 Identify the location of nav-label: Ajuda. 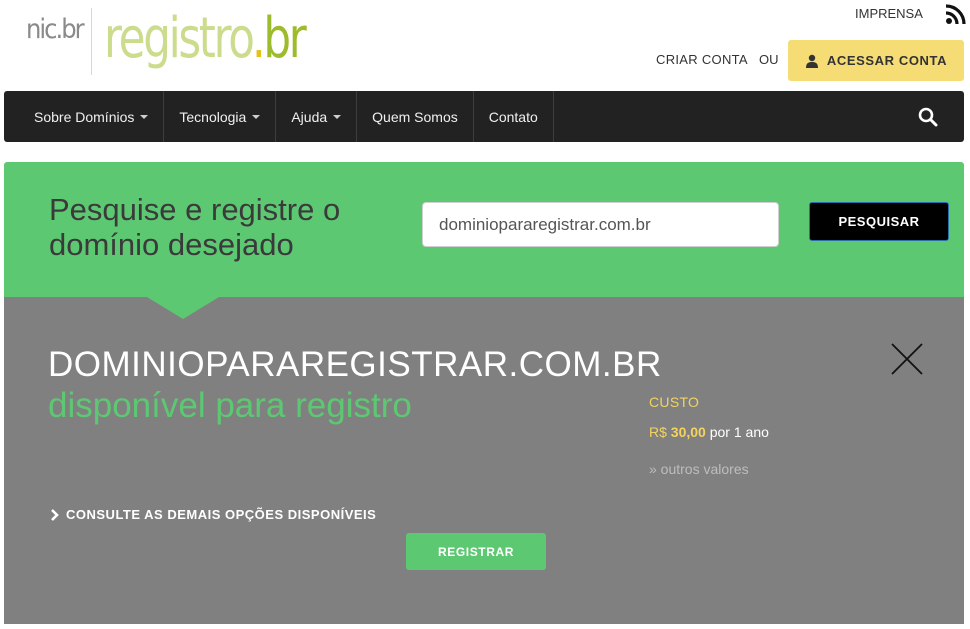
(309, 116).